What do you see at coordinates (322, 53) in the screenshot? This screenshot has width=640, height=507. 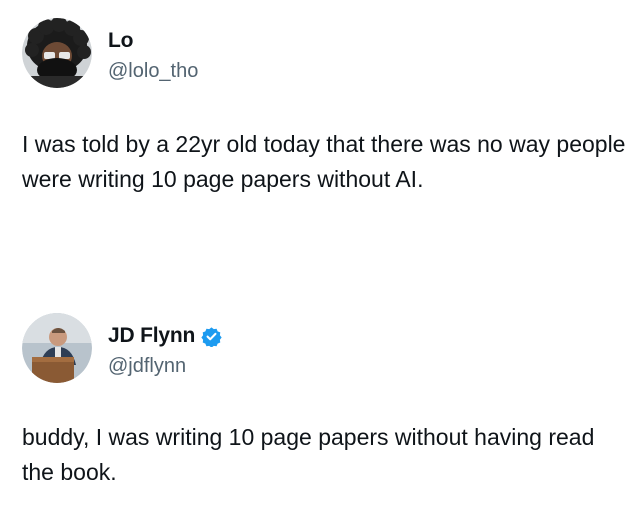 I see `tweet-header: Lo @lolo_tho` at bounding box center [322, 53].